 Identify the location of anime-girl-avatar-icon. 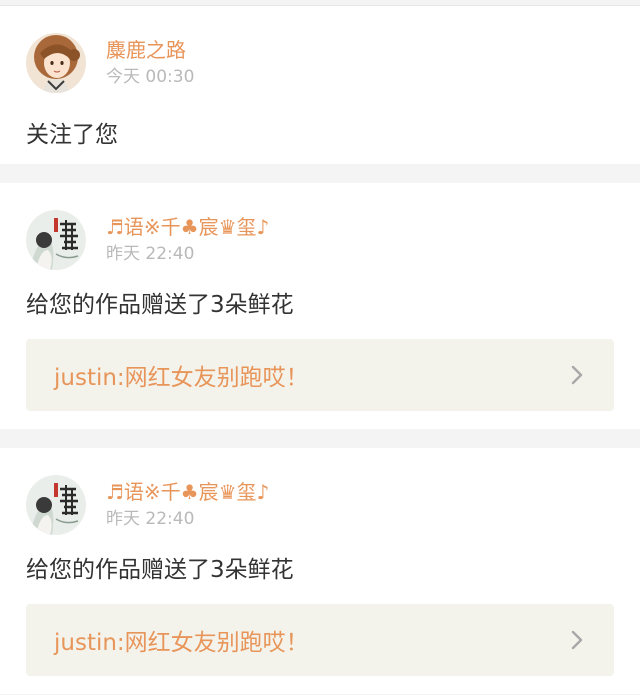
(56, 63).